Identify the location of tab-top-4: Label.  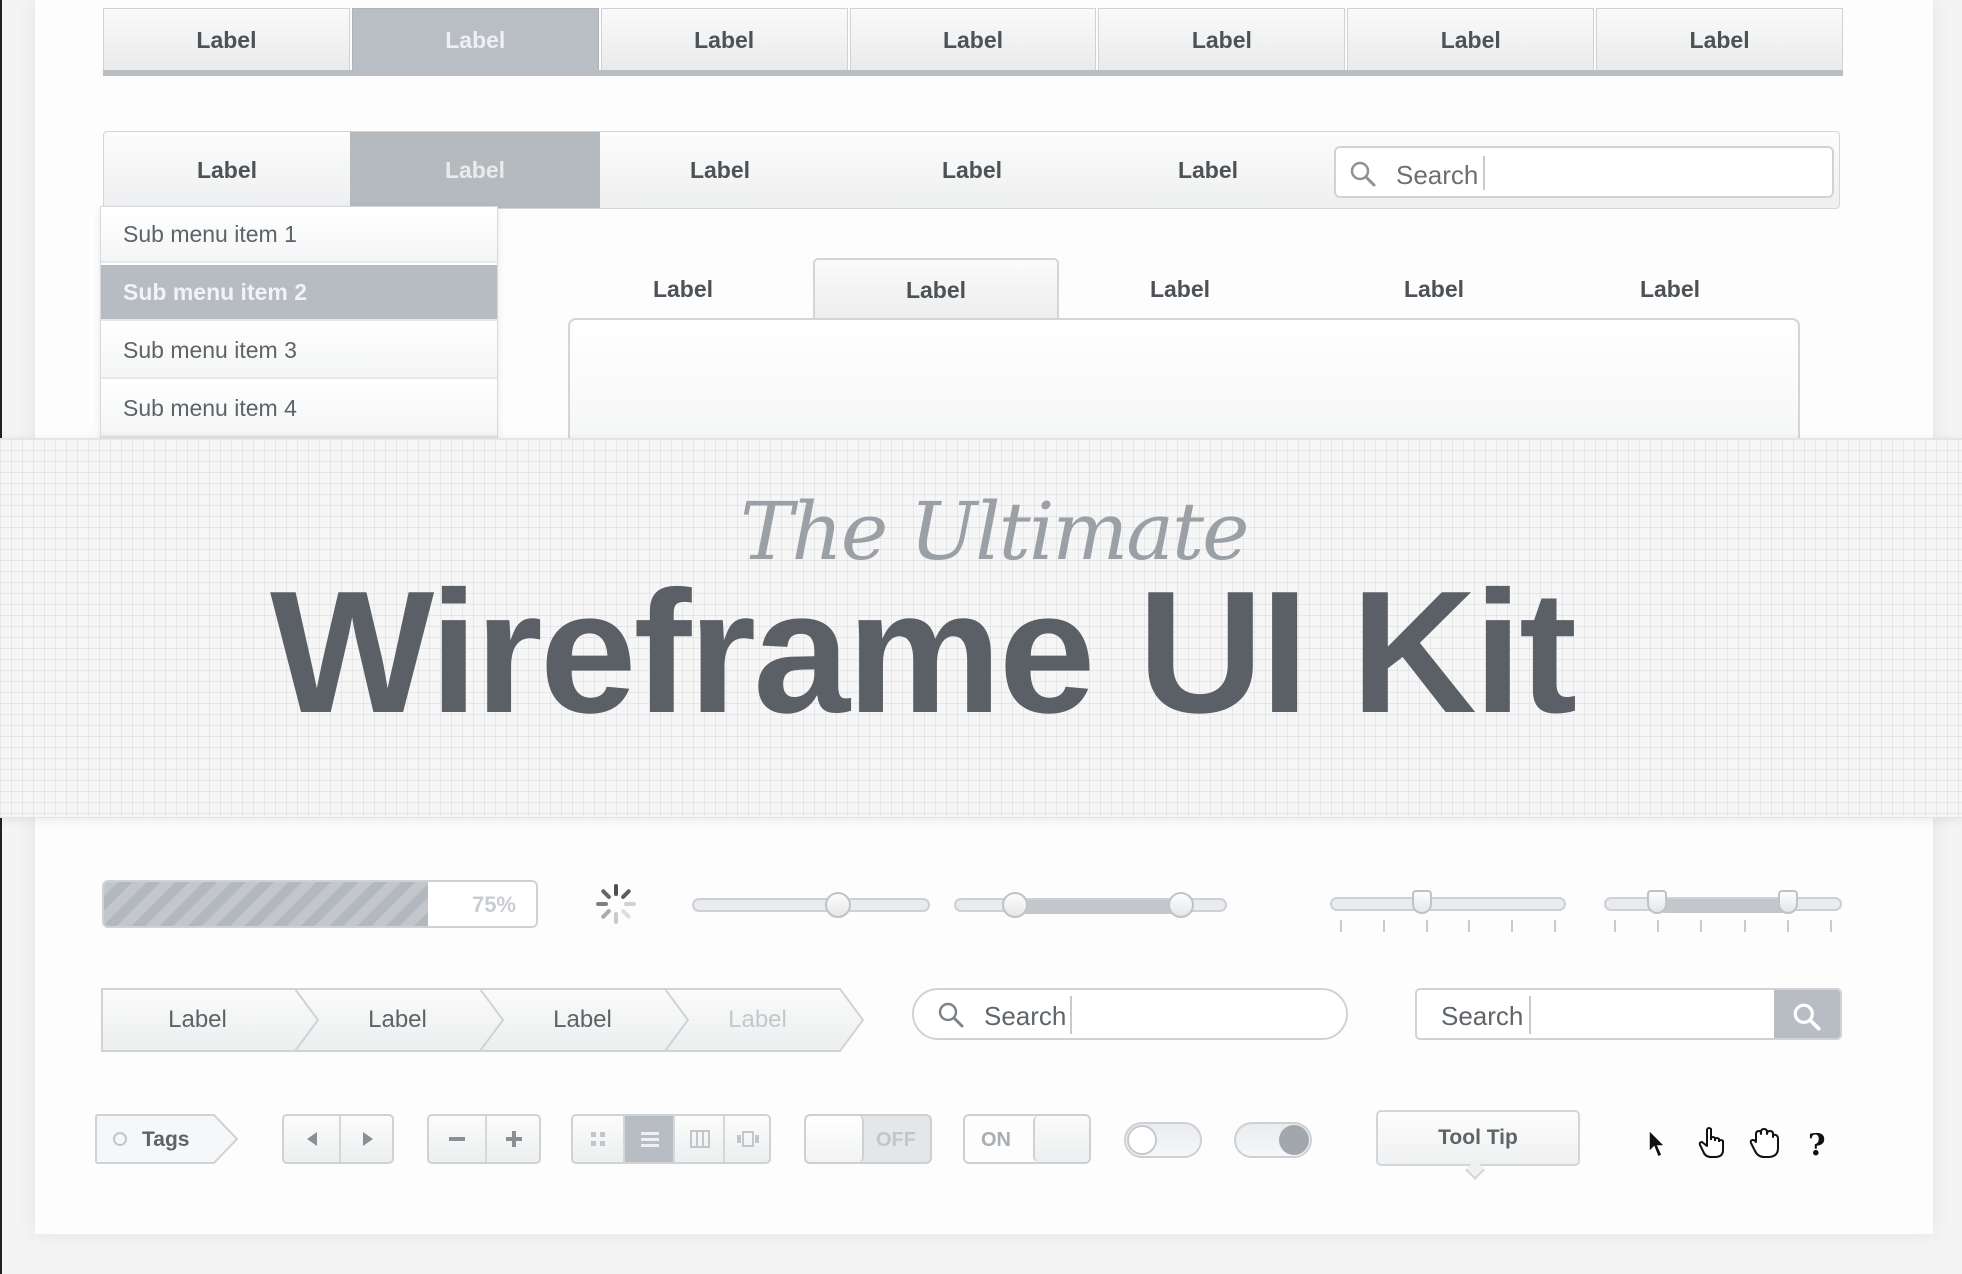
(973, 39).